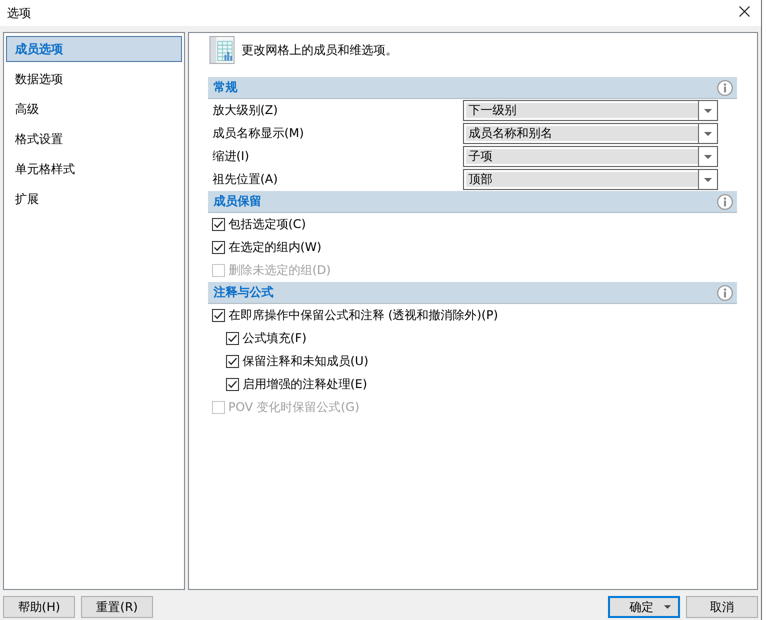 The height and width of the screenshot is (620, 766). What do you see at coordinates (363, 315) in the screenshot?
I see `checkbox-label: 在即席操作中保留公式和注释 (透视和撤消除外)(P)` at bounding box center [363, 315].